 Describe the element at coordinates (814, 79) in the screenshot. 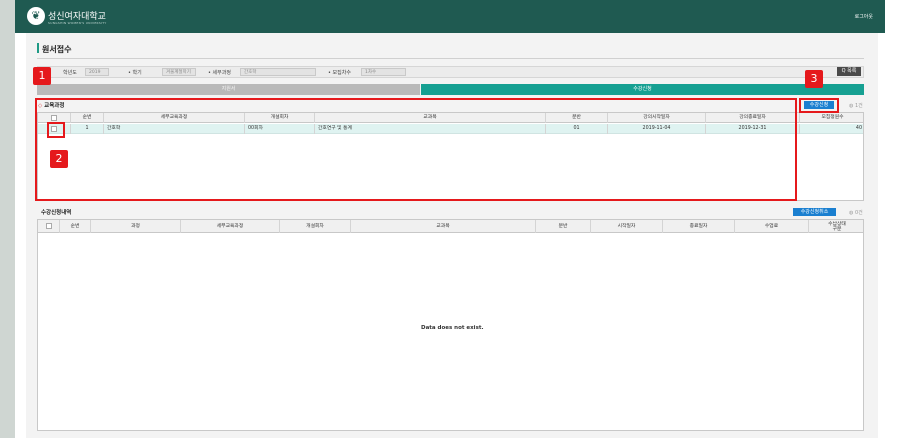

I see `callout-badge-3: 3` at that location.